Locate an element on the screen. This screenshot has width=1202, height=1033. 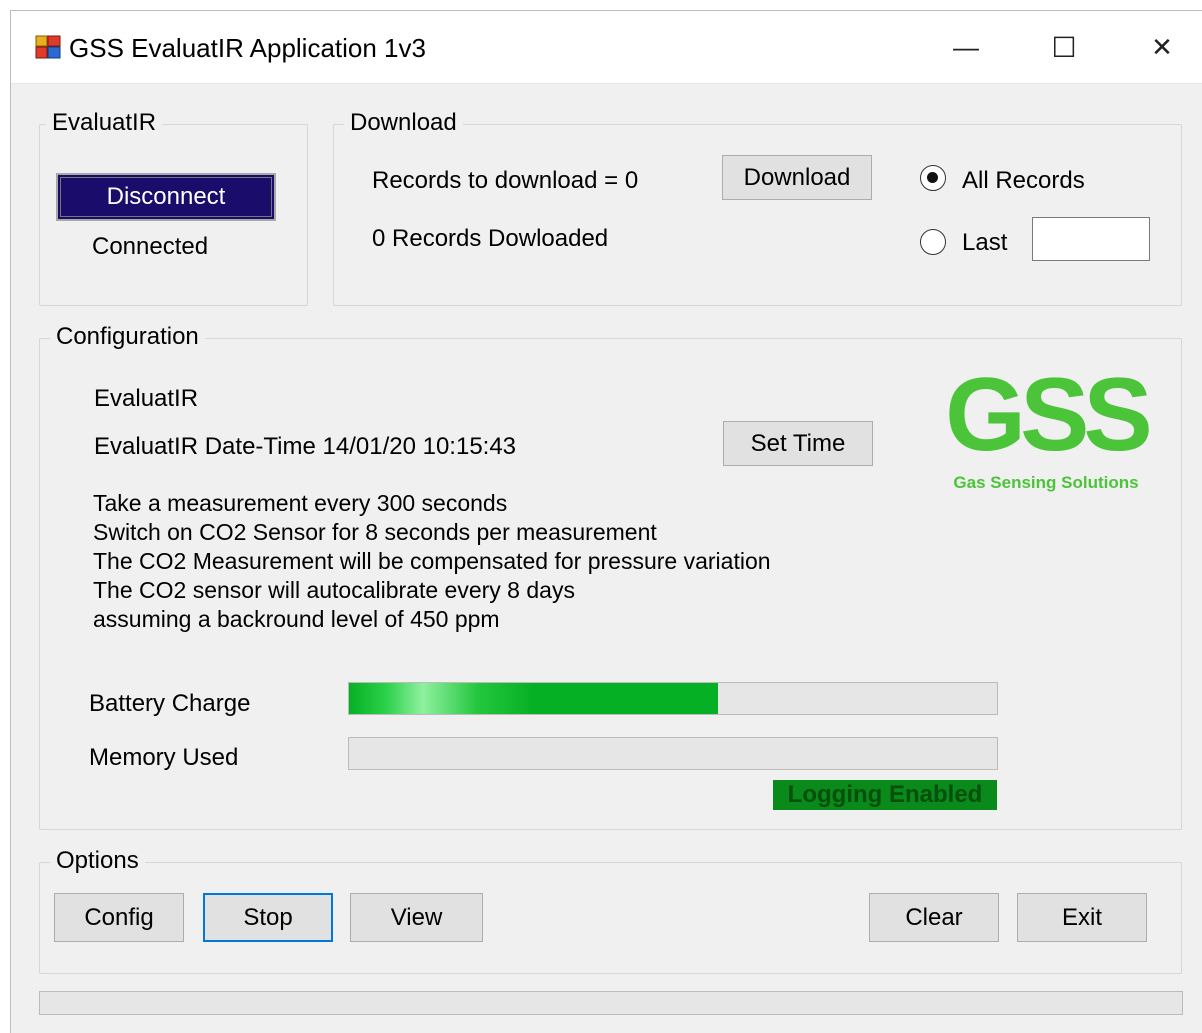
minimize-button: — is located at coordinates (966, 47).